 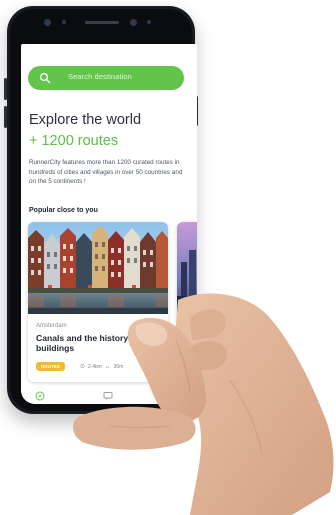 I want to click on route-badge: ROUTES, so click(x=50, y=366).